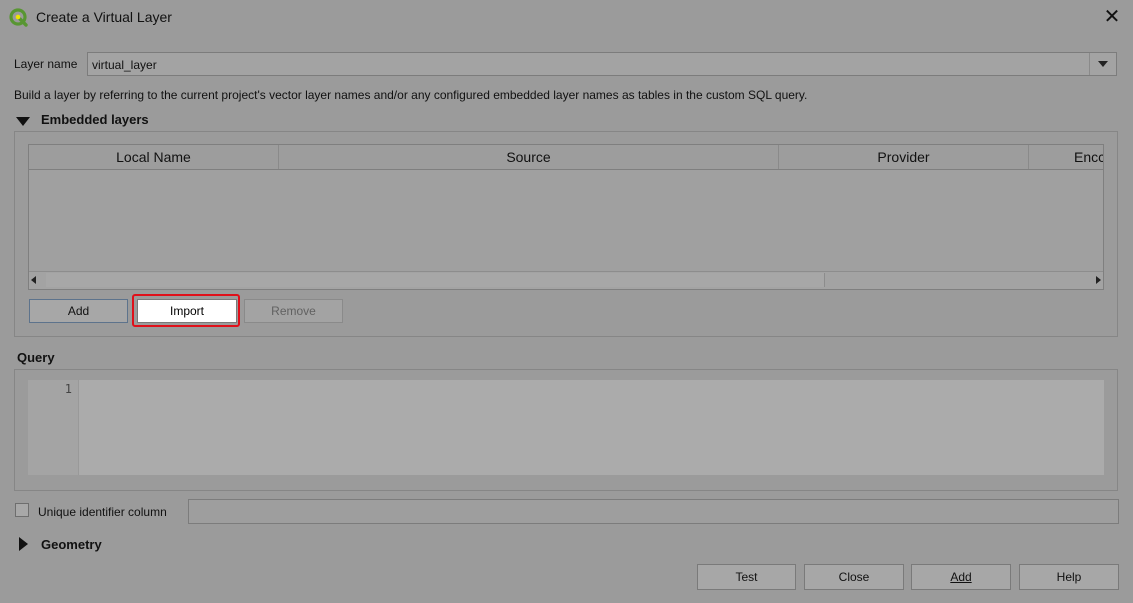 The width and height of the screenshot is (1133, 603). Describe the element at coordinates (961, 577) in the screenshot. I see `add-button: Add` at that location.